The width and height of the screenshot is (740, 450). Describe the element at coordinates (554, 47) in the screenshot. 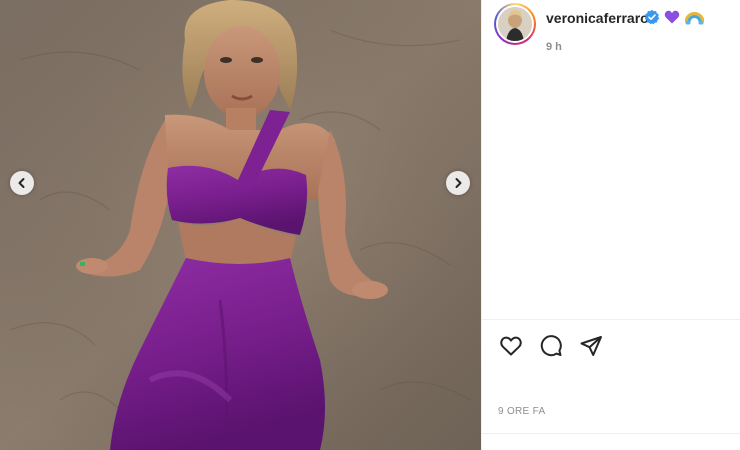

I see `post-time-relative: 9 h` at that location.